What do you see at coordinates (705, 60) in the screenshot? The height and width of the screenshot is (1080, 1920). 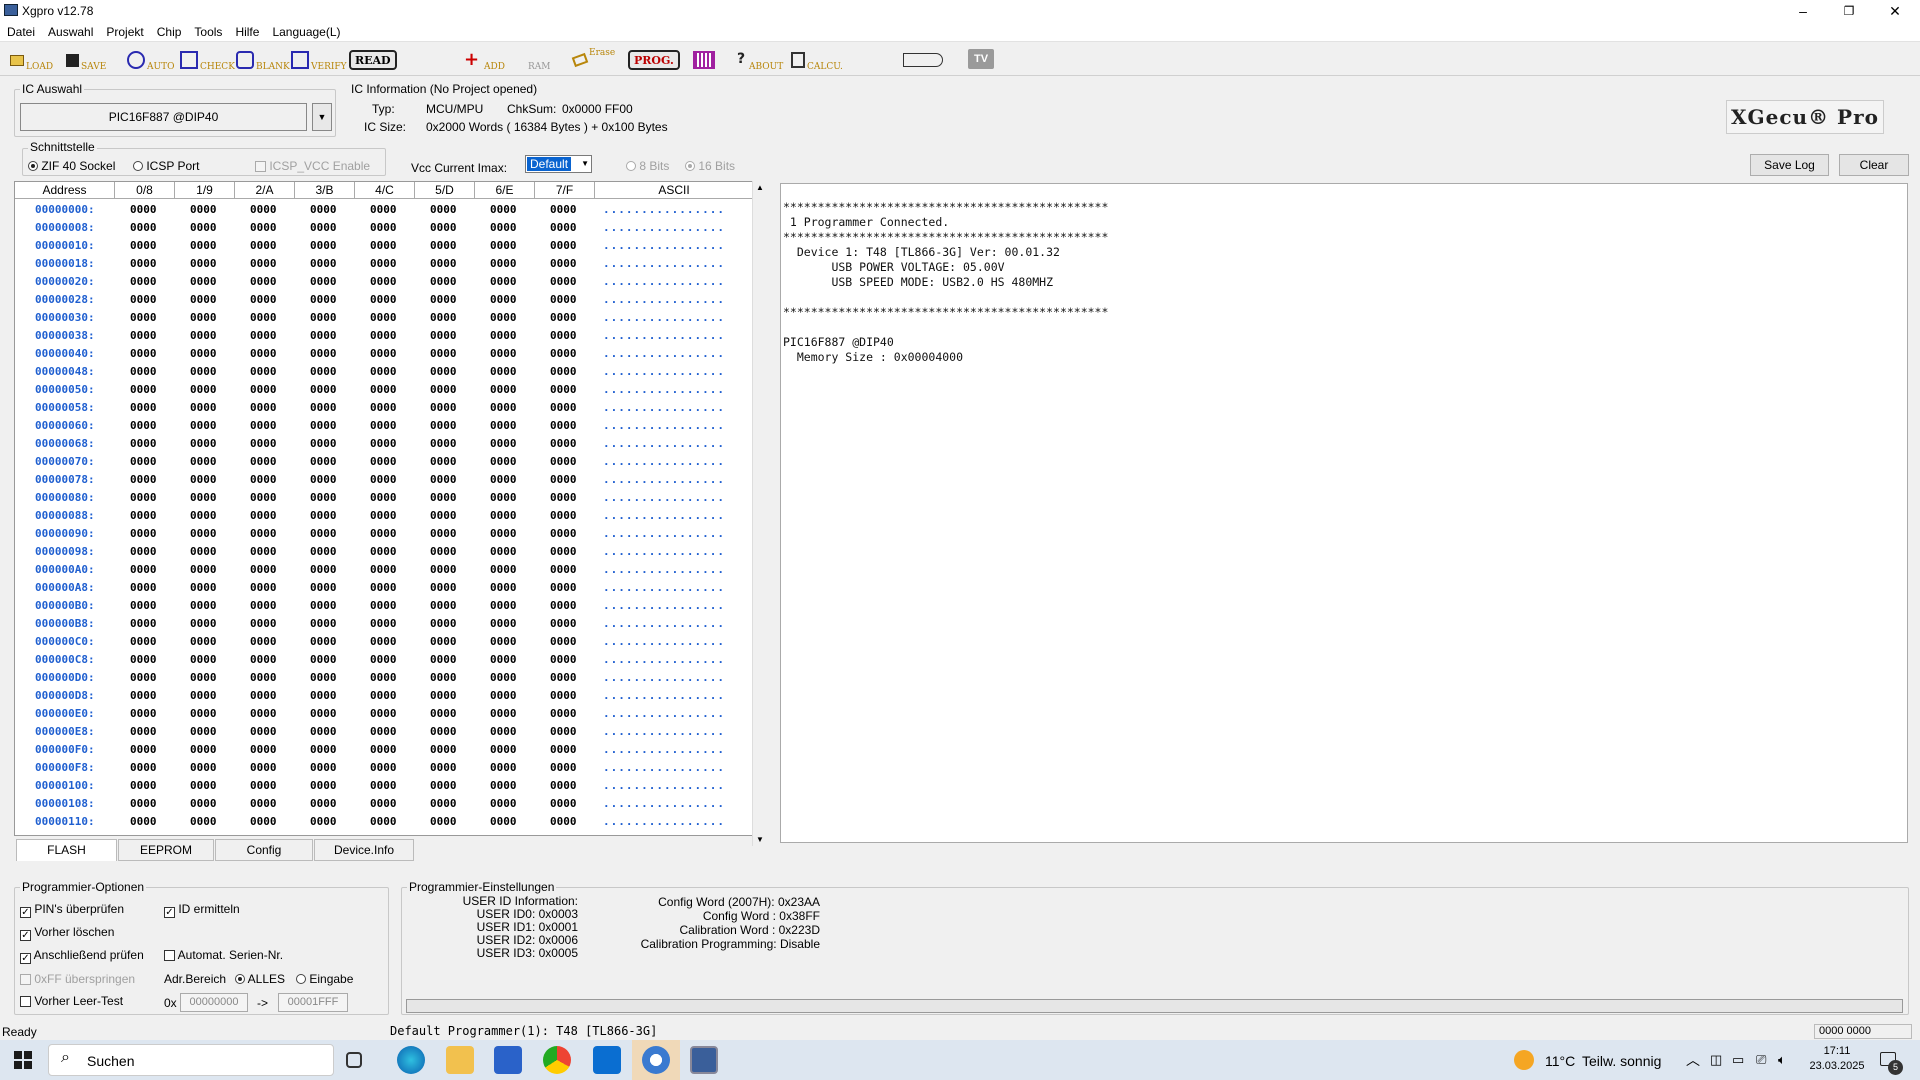 I see `chip-button` at bounding box center [705, 60].